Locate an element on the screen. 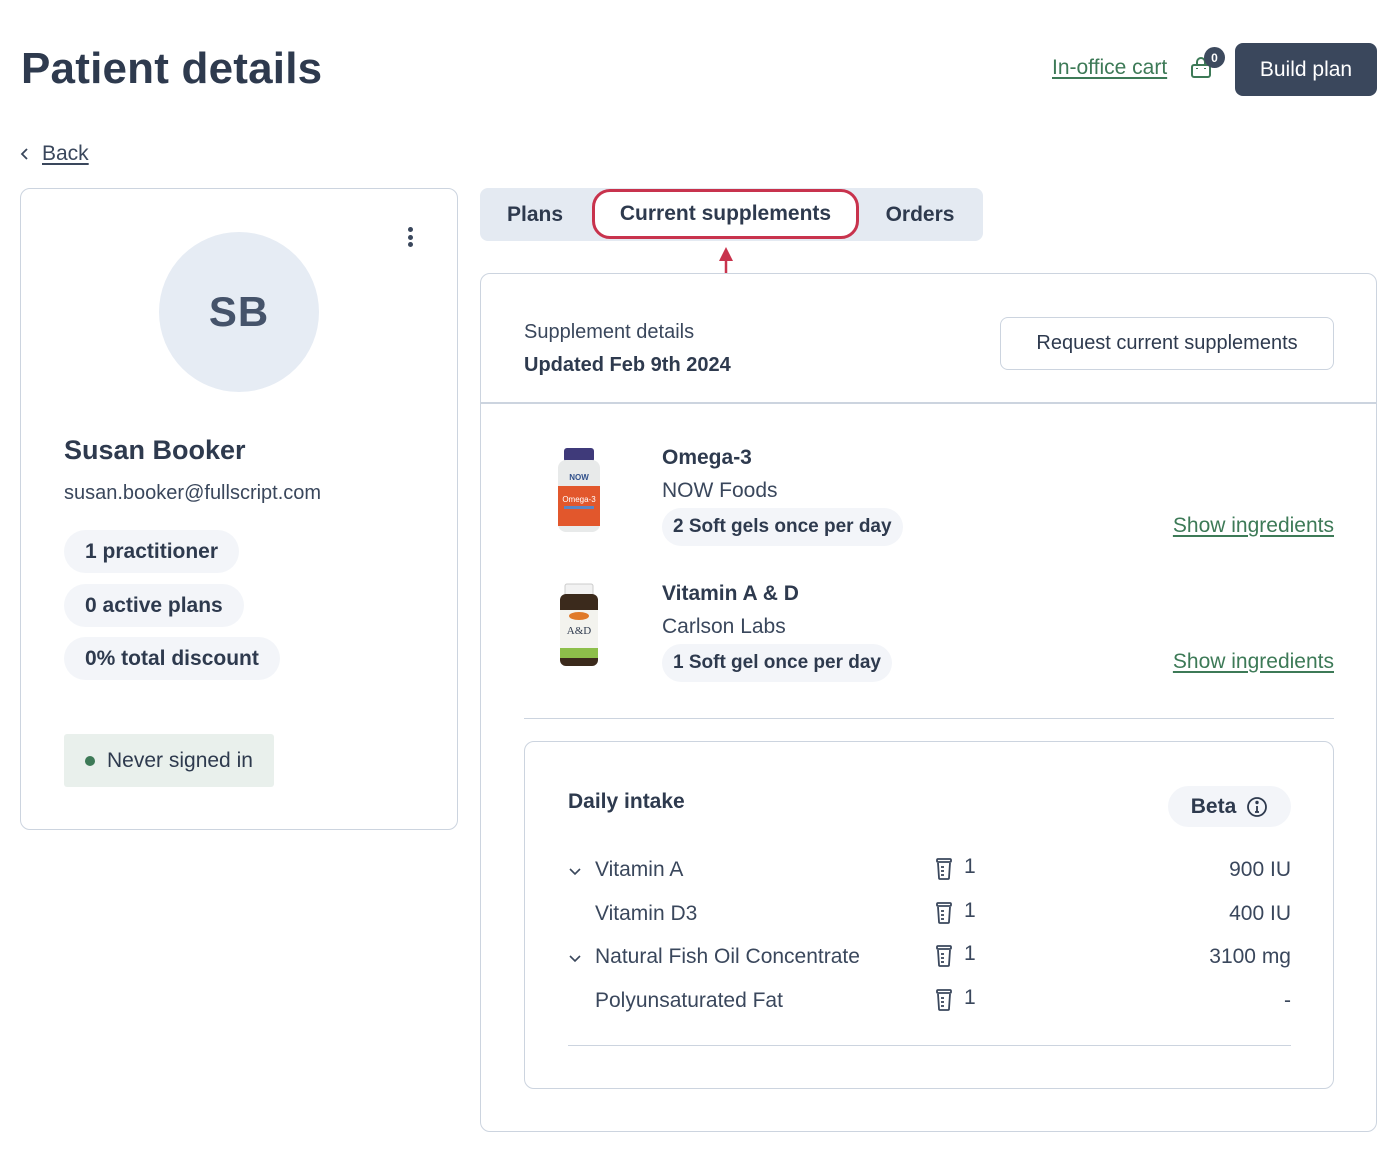  ingredient-amount: 400 IU is located at coordinates (1260, 913).